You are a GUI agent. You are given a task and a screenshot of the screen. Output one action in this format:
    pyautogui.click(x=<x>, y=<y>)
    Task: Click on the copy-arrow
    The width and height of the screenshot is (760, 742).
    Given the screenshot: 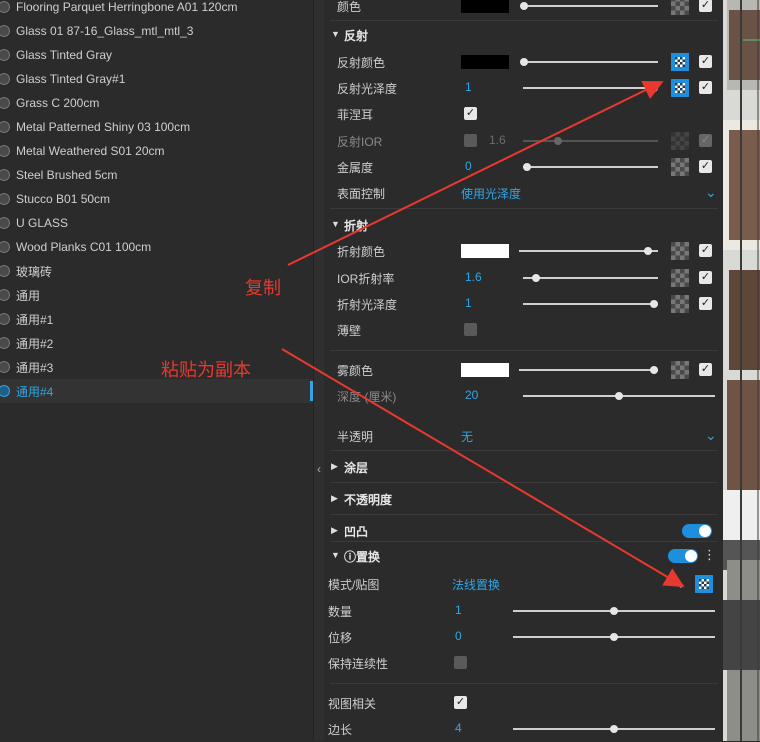 What is the action you would take?
    pyautogui.click(x=475, y=173)
    